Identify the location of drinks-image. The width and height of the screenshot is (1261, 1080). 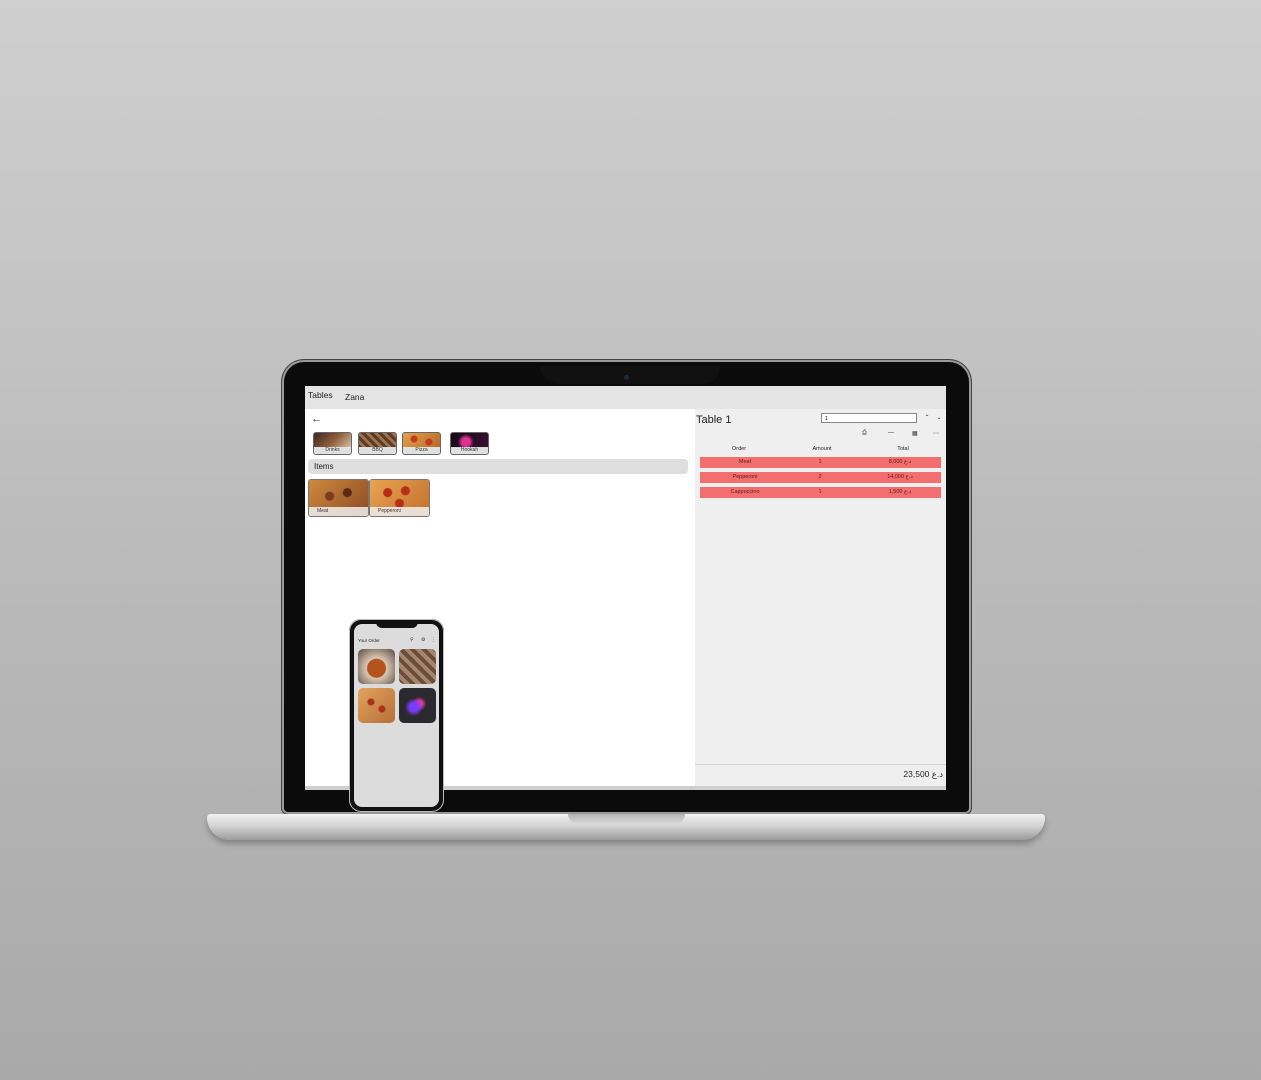
(332, 440).